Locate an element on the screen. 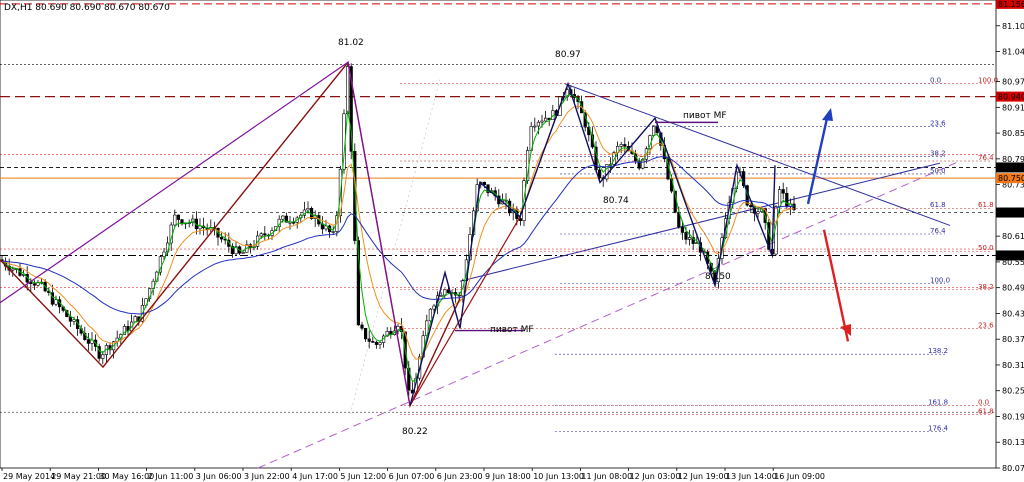 This screenshot has height=482, width=1024. x-tick-label: 4 Jun 17:00 is located at coordinates (315, 476).